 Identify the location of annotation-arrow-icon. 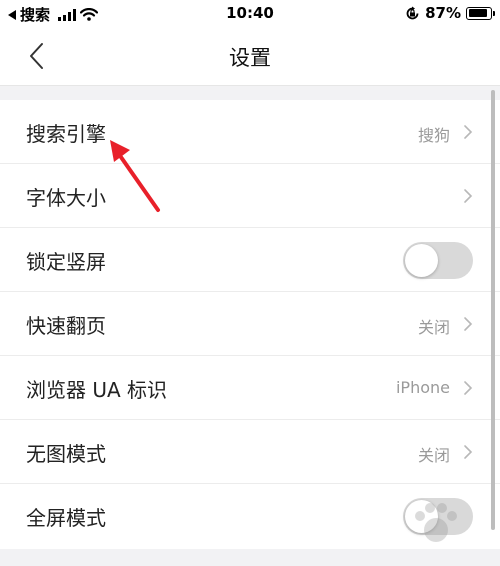
(135, 176).